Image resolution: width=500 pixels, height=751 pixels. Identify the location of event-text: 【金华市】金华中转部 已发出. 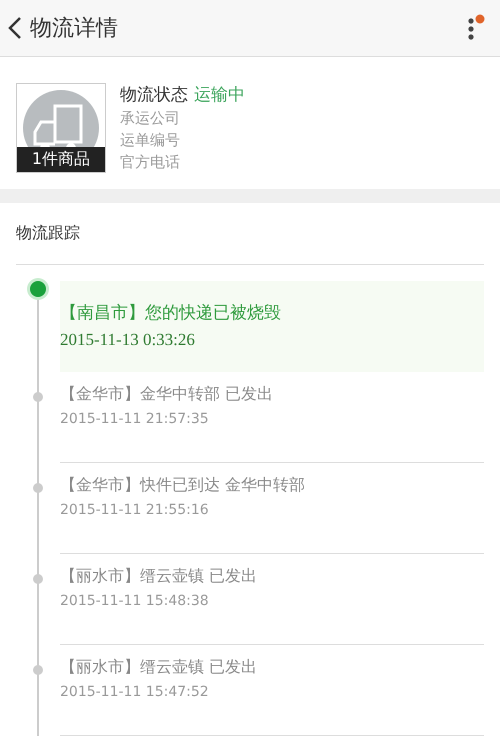
(167, 394).